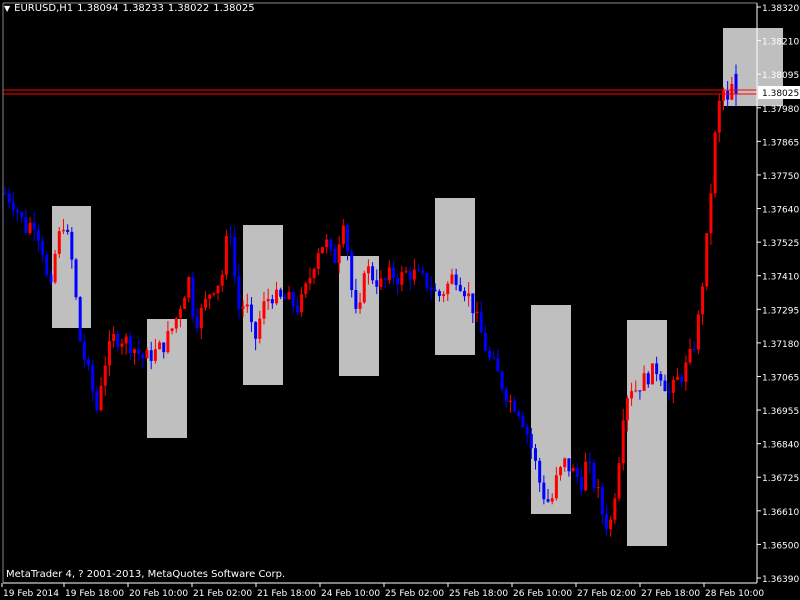 The height and width of the screenshot is (600, 800). What do you see at coordinates (670, 594) in the screenshot?
I see `x-tick-label: 27 Feb 18:00` at bounding box center [670, 594].